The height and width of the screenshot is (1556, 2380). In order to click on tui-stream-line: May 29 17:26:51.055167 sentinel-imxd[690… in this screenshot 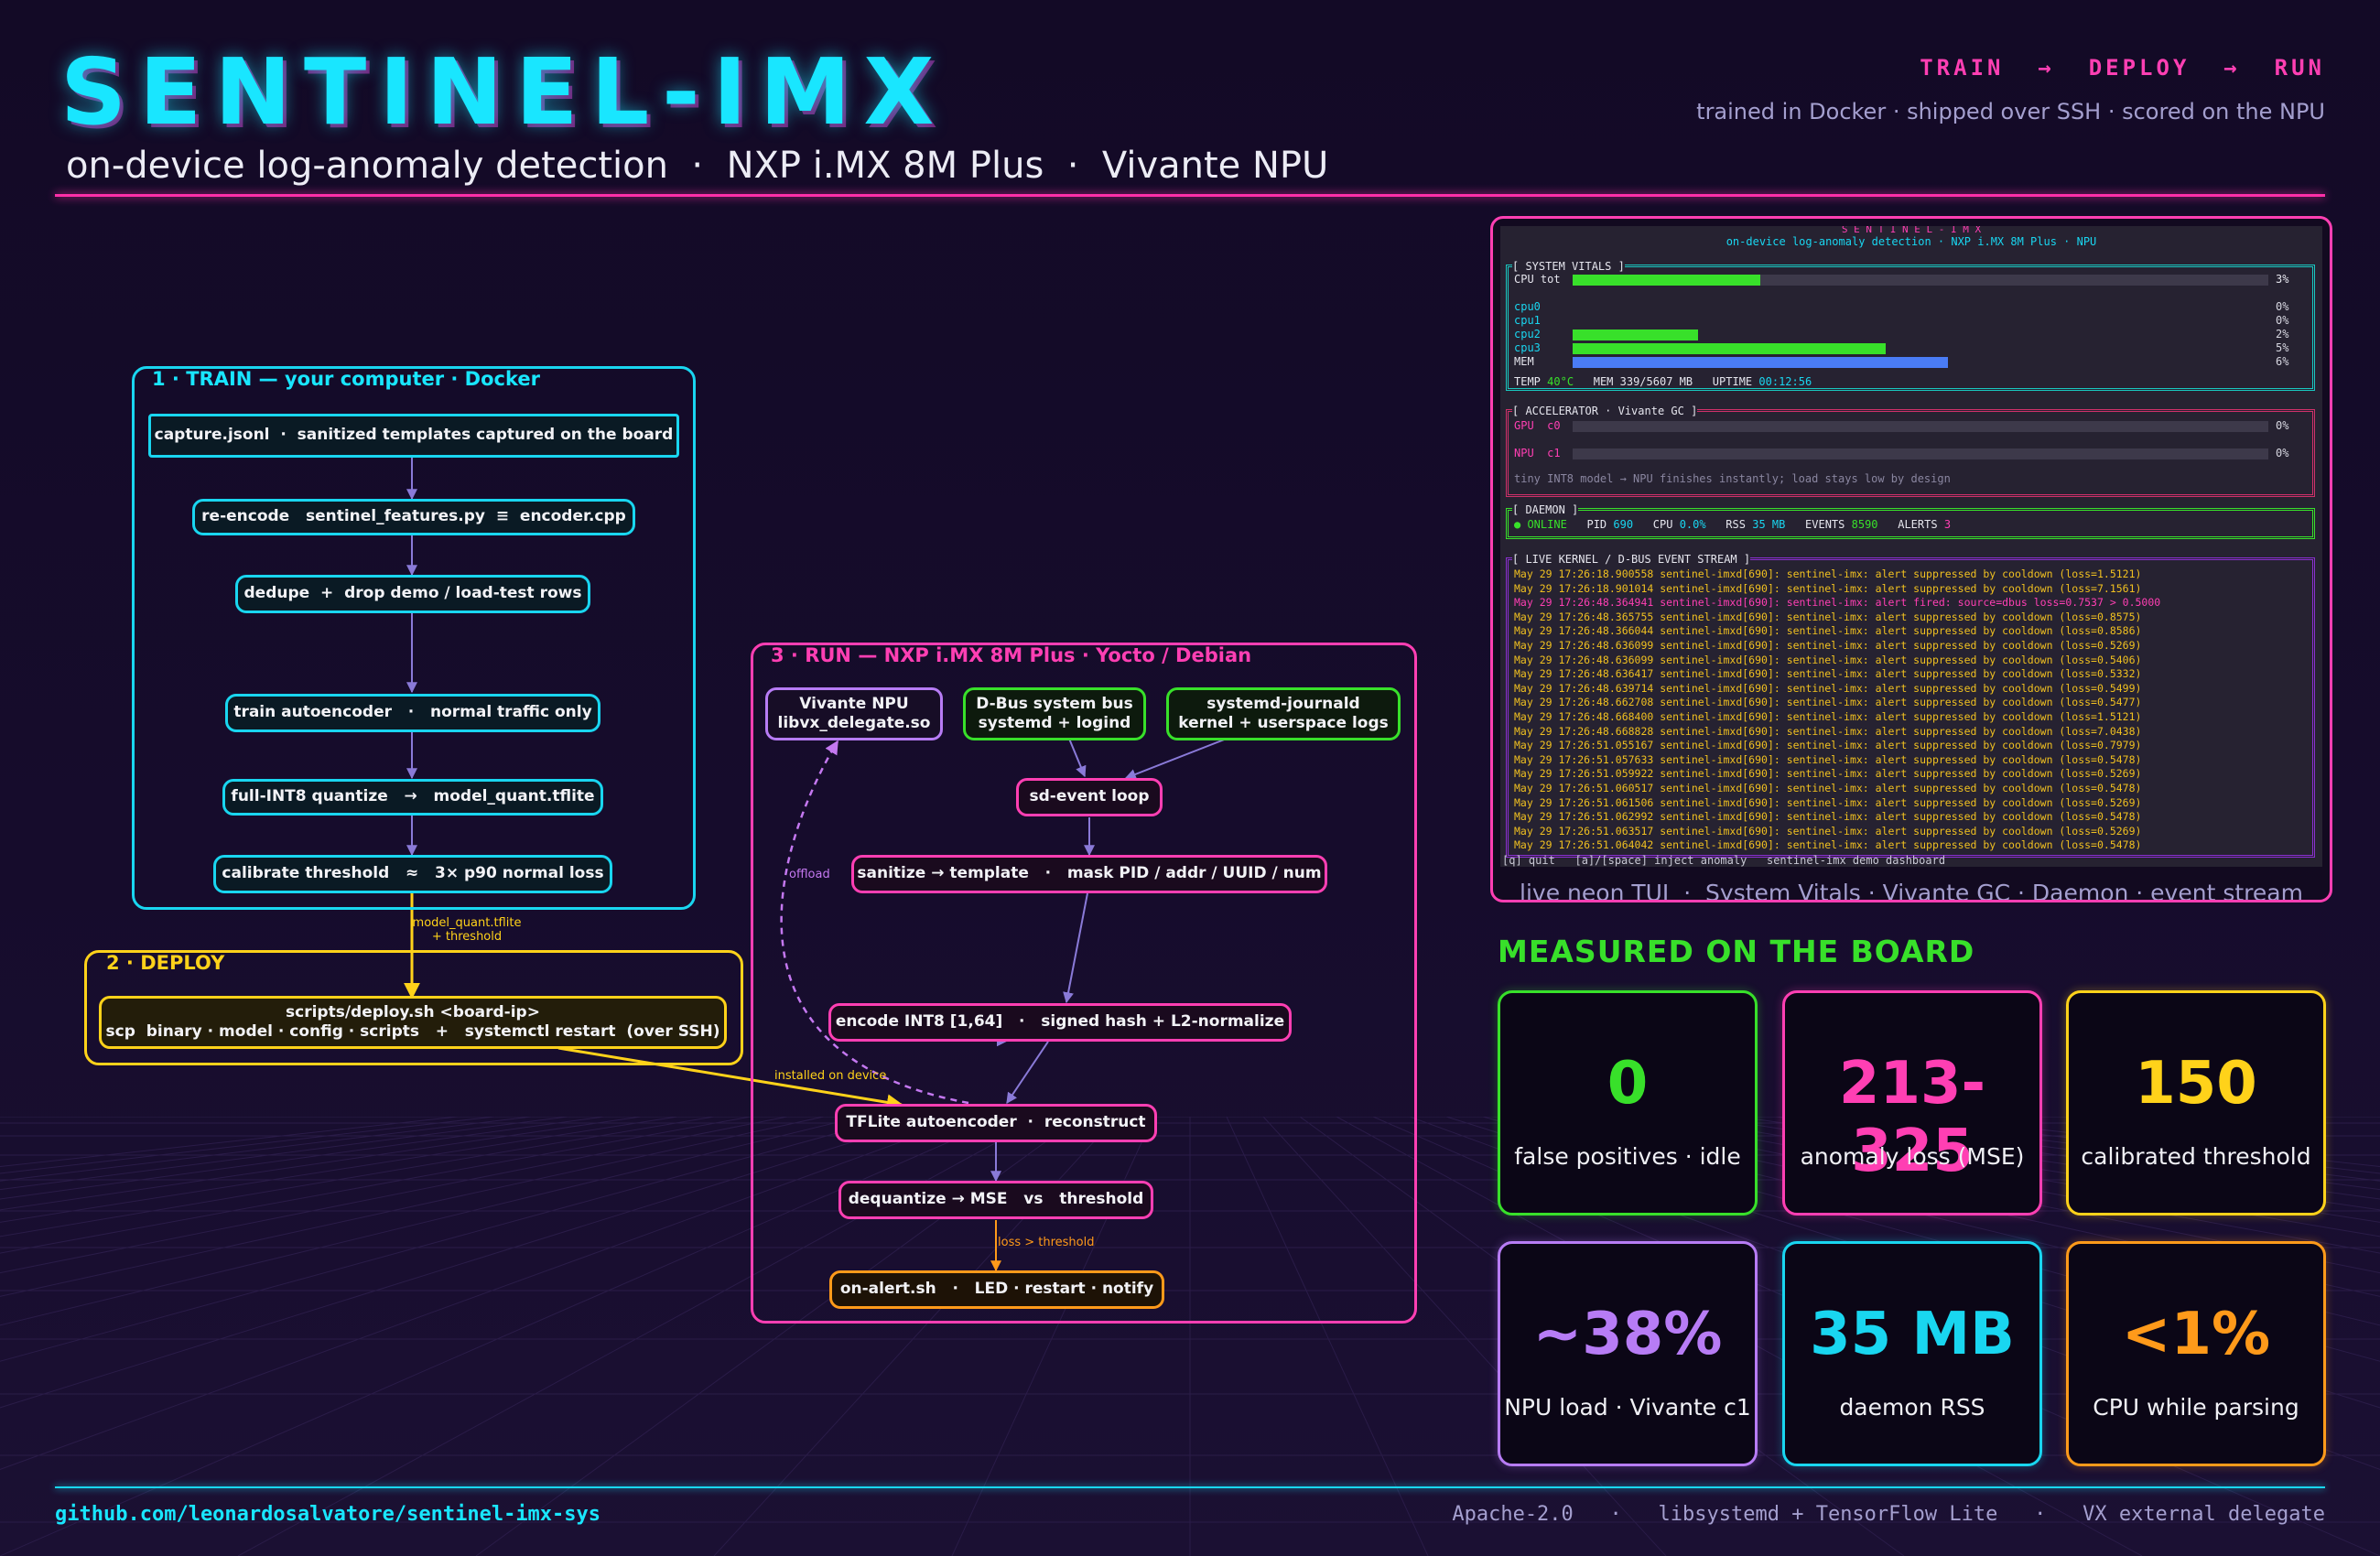, I will do `click(1828, 745)`.